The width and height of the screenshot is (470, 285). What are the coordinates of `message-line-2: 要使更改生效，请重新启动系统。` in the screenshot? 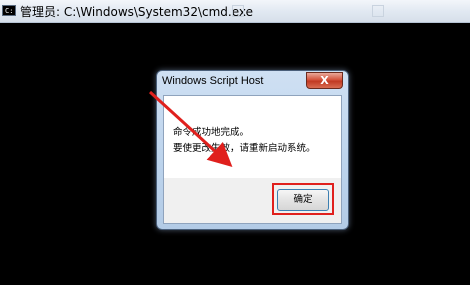 It's located at (244, 148).